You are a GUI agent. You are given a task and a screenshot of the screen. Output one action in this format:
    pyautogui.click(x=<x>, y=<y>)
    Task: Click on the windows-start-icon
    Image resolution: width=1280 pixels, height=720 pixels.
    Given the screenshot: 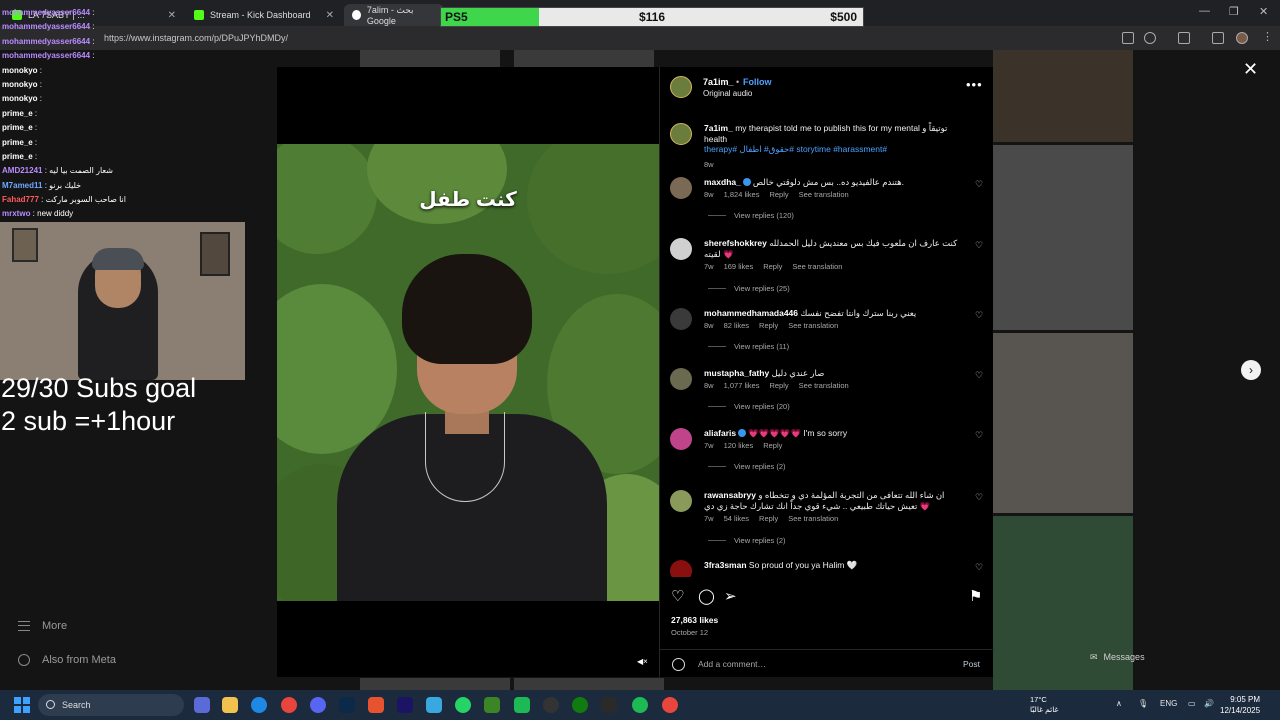 What is the action you would take?
    pyautogui.click(x=22, y=705)
    